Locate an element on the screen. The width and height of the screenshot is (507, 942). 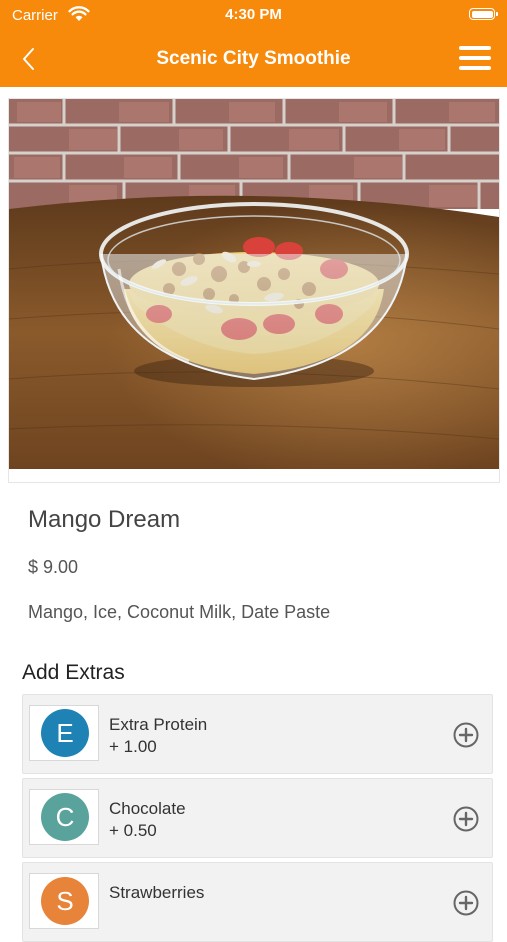
extra-avatar-frame: C is located at coordinates (64, 817).